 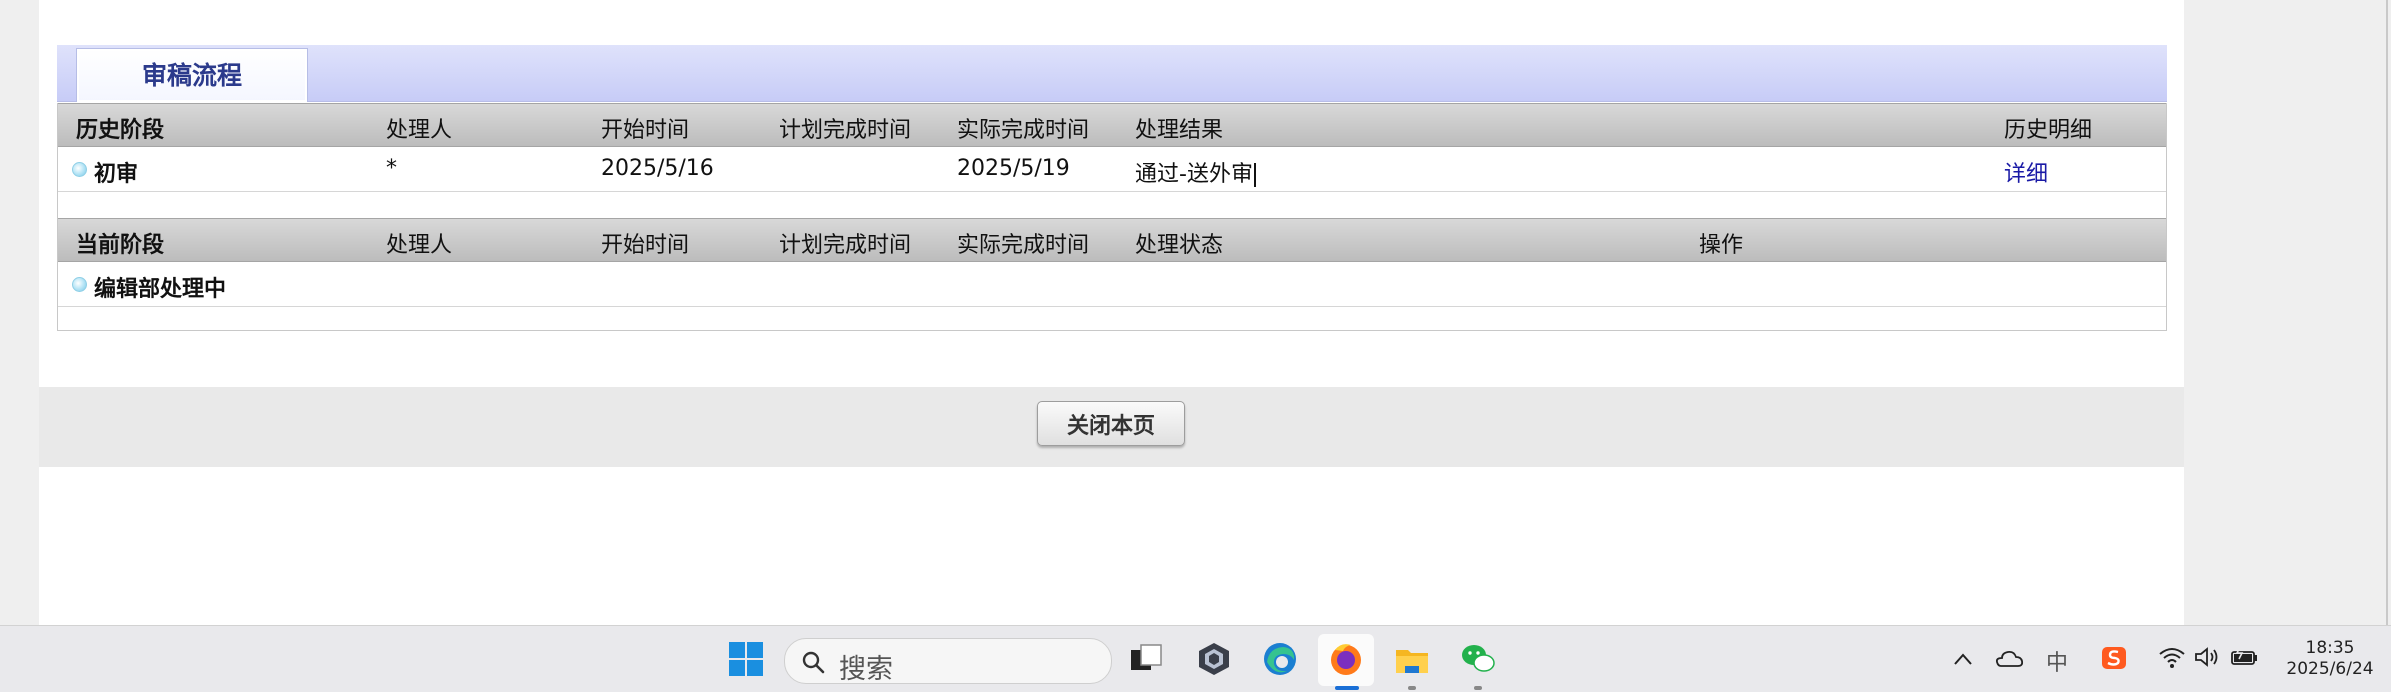 What do you see at coordinates (1146, 659) in the screenshot?
I see `task-view-icon` at bounding box center [1146, 659].